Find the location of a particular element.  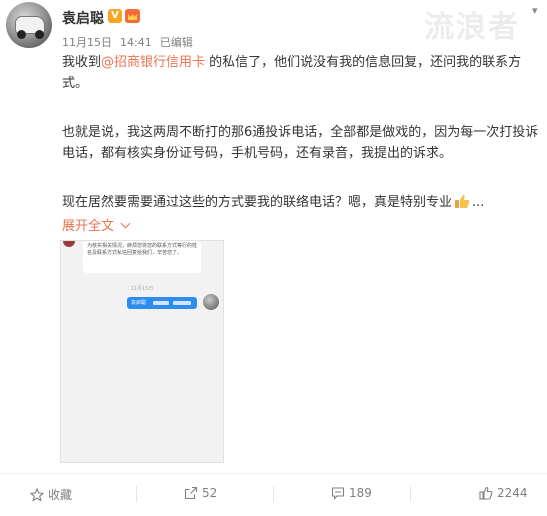

sender-avatar is located at coordinates (69, 244).